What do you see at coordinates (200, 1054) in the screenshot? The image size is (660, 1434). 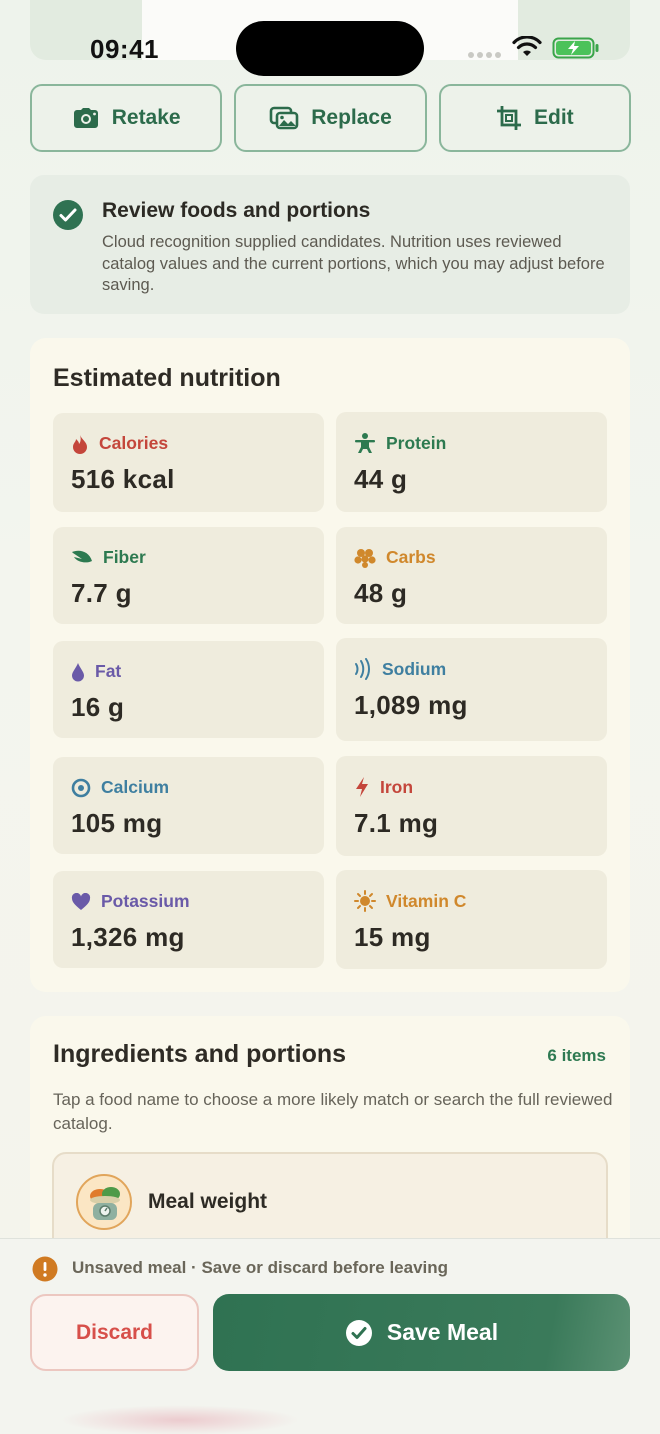 I see `ingredients-title: Ingredients and portions` at bounding box center [200, 1054].